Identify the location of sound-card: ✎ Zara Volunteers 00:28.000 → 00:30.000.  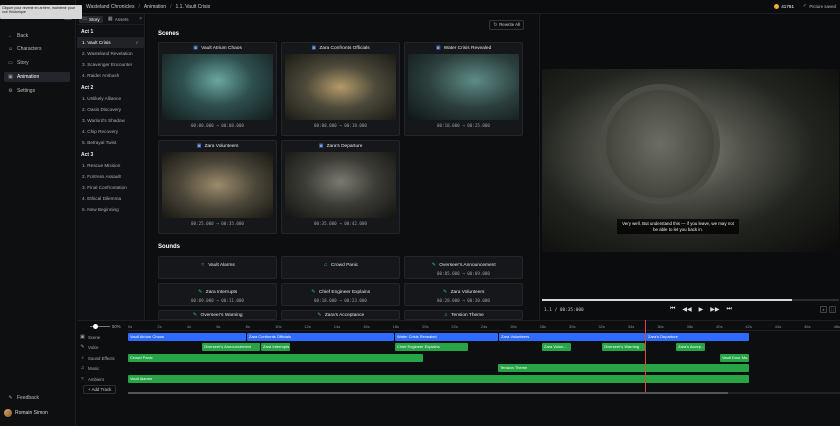
(463, 294).